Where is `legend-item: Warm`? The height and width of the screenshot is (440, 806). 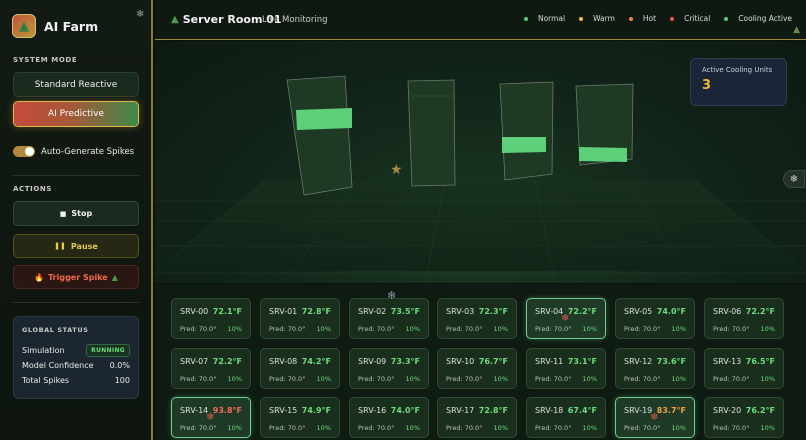 legend-item: Warm is located at coordinates (597, 18).